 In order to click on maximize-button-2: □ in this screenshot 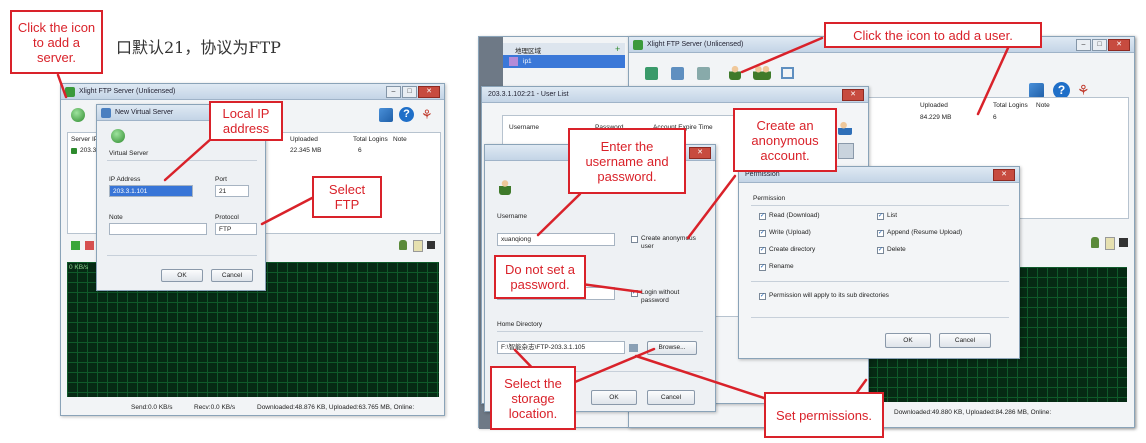, I will do `click(1099, 45)`.